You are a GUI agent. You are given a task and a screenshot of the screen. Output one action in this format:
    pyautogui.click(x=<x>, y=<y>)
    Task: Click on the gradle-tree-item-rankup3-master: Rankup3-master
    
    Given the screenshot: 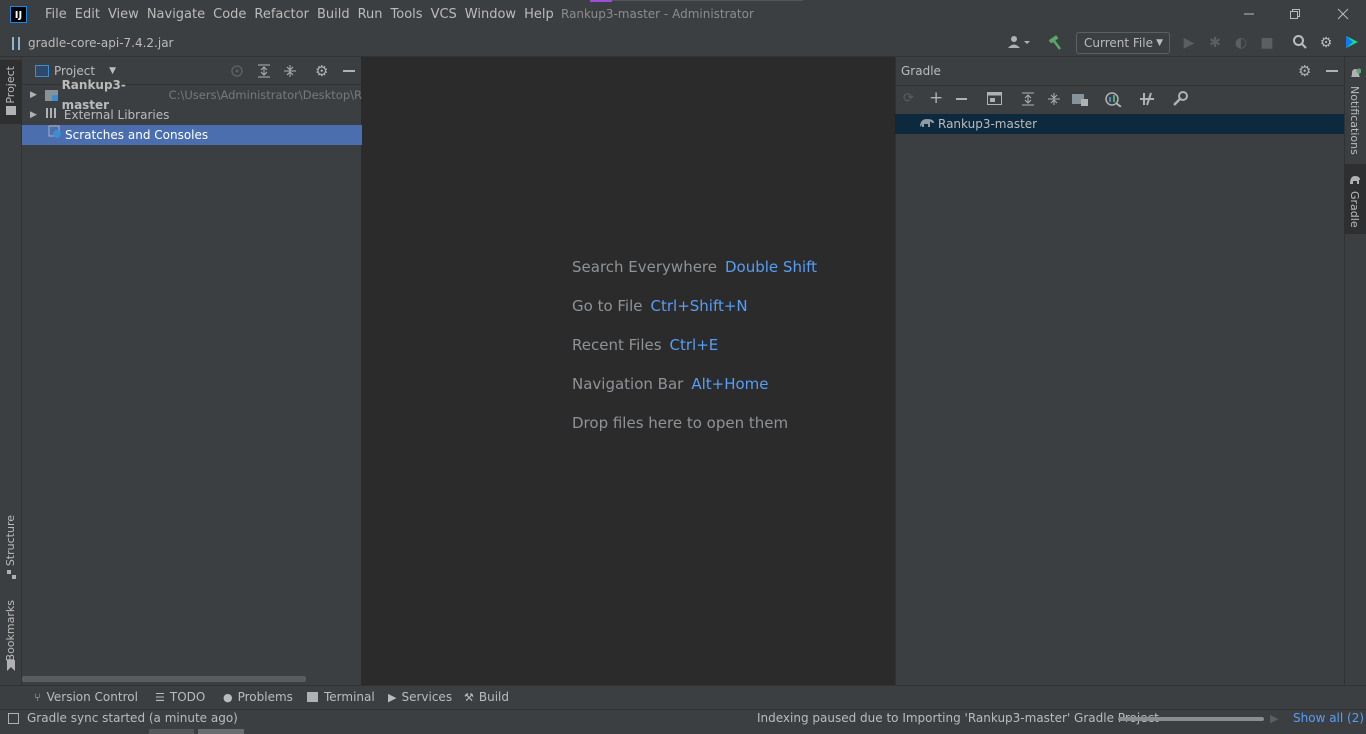 What is the action you would take?
    pyautogui.click(x=1119, y=124)
    